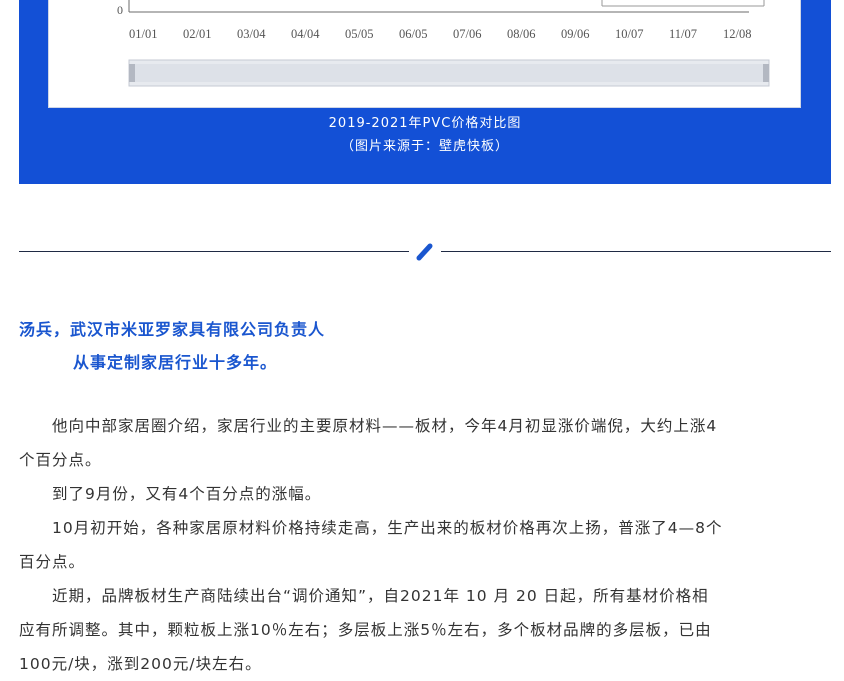  Describe the element at coordinates (575, 34) in the screenshot. I see `x-tick-label: 09/06` at that location.